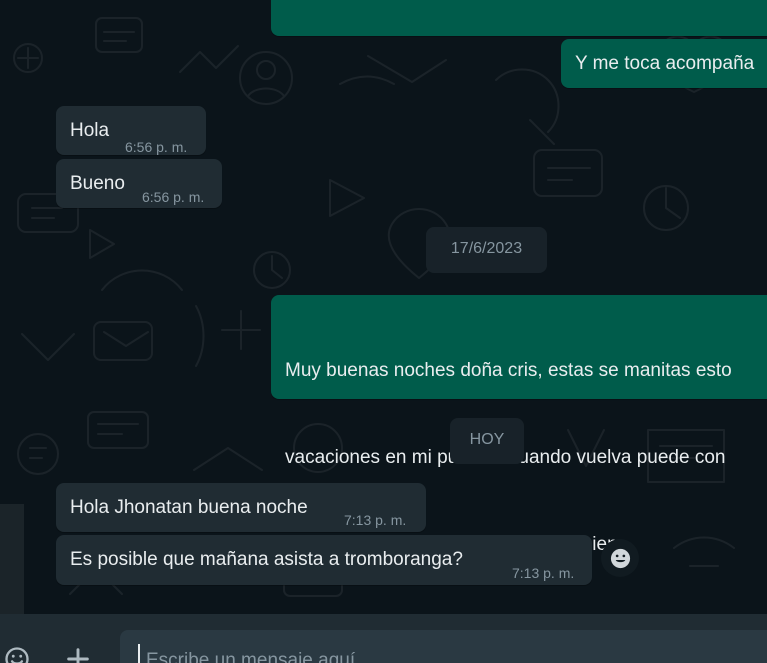  What do you see at coordinates (12, 559) in the screenshot?
I see `left-side-panel-edge` at bounding box center [12, 559].